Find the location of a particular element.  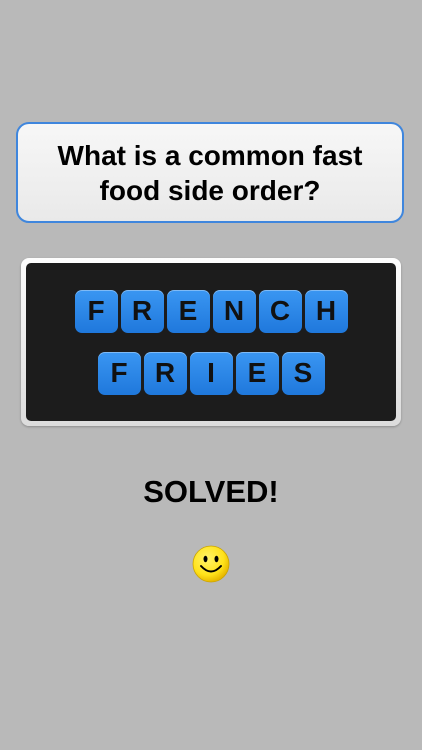

letter-tile: S is located at coordinates (303, 373).